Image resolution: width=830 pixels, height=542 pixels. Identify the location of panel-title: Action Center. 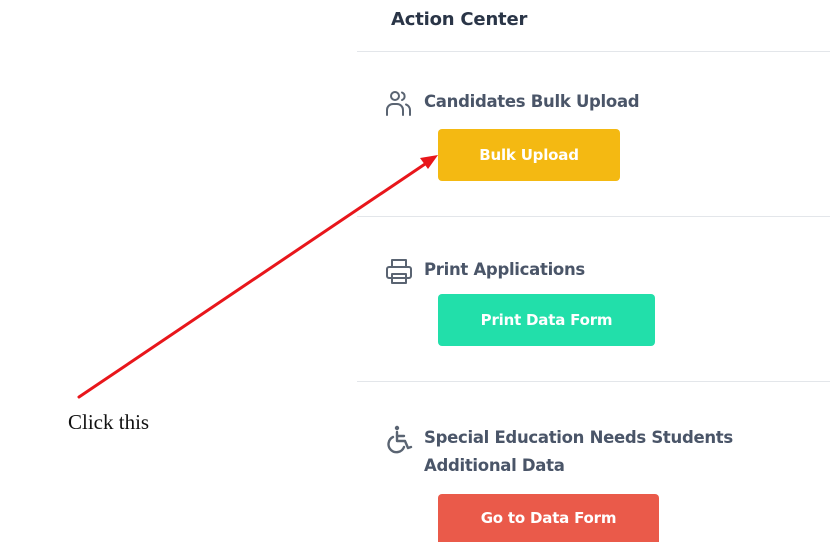
(459, 19).